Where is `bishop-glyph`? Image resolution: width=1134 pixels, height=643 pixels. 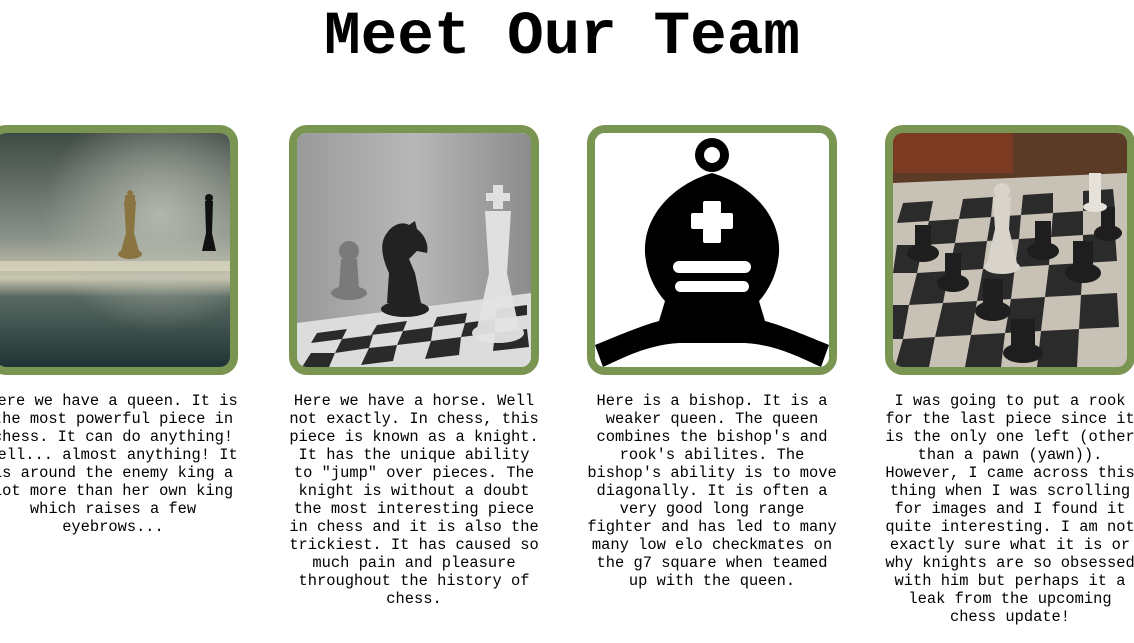
bishop-glyph is located at coordinates (712, 250).